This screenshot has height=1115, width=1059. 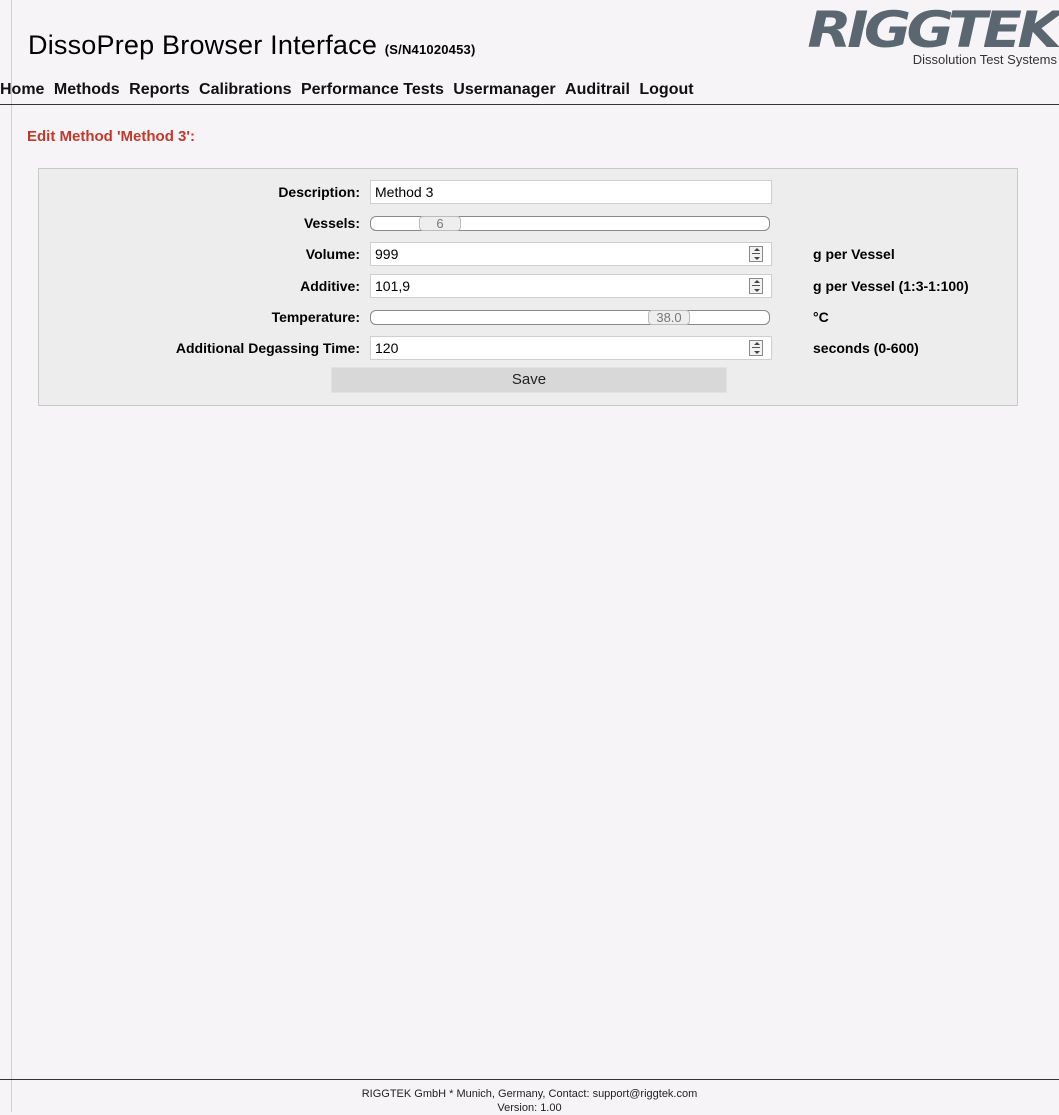 What do you see at coordinates (666, 90) in the screenshot?
I see `nav-logout: Logout` at bounding box center [666, 90].